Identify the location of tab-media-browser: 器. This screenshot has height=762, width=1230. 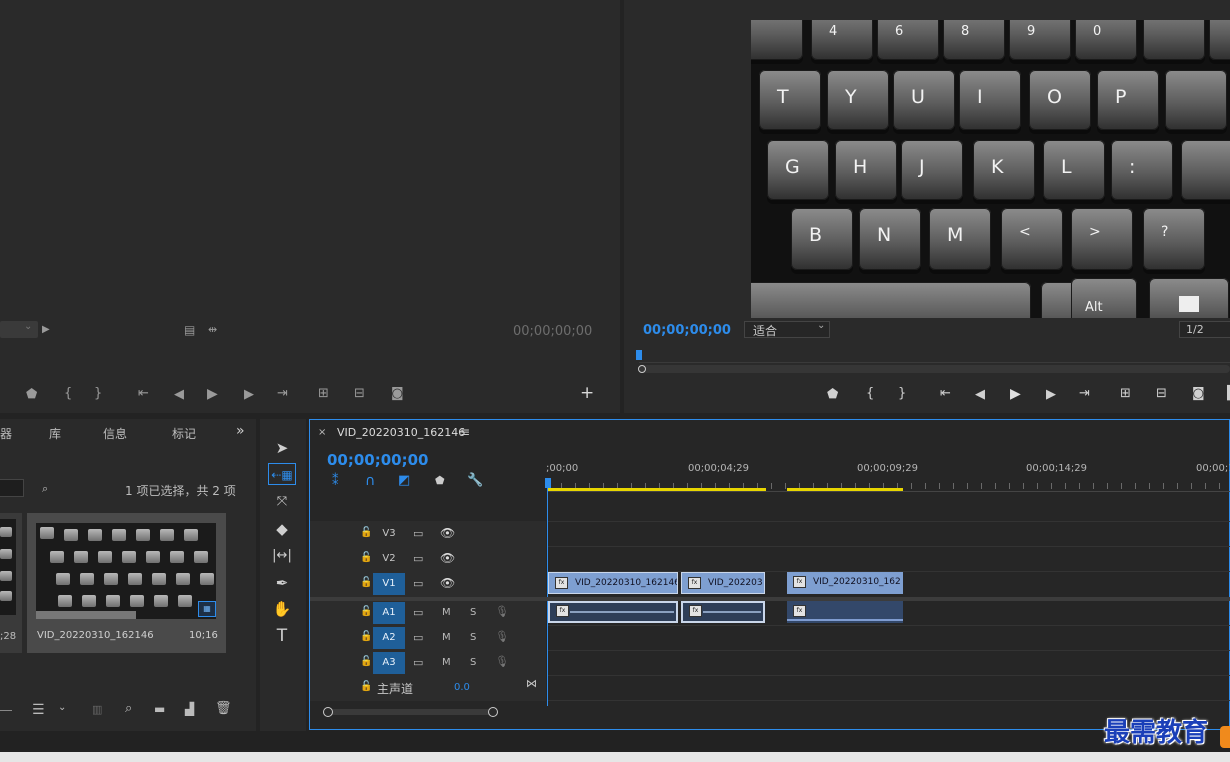
(6, 433).